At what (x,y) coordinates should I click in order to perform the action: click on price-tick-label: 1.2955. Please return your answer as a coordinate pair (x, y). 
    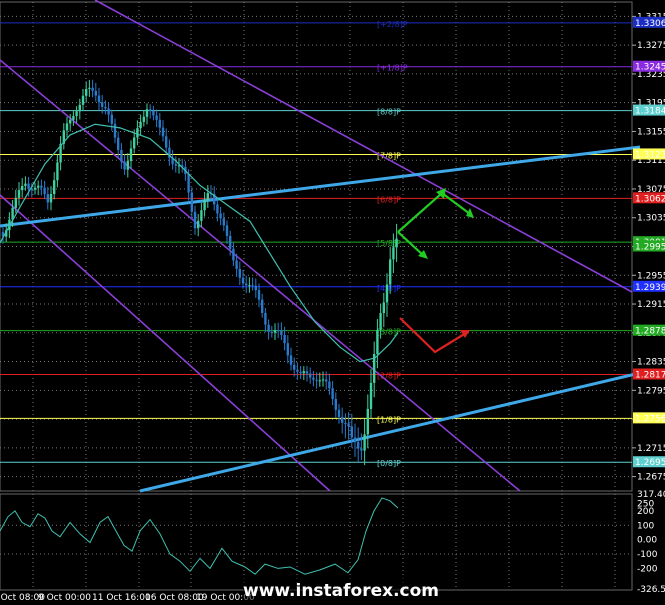
    Looking at the image, I should click on (651, 276).